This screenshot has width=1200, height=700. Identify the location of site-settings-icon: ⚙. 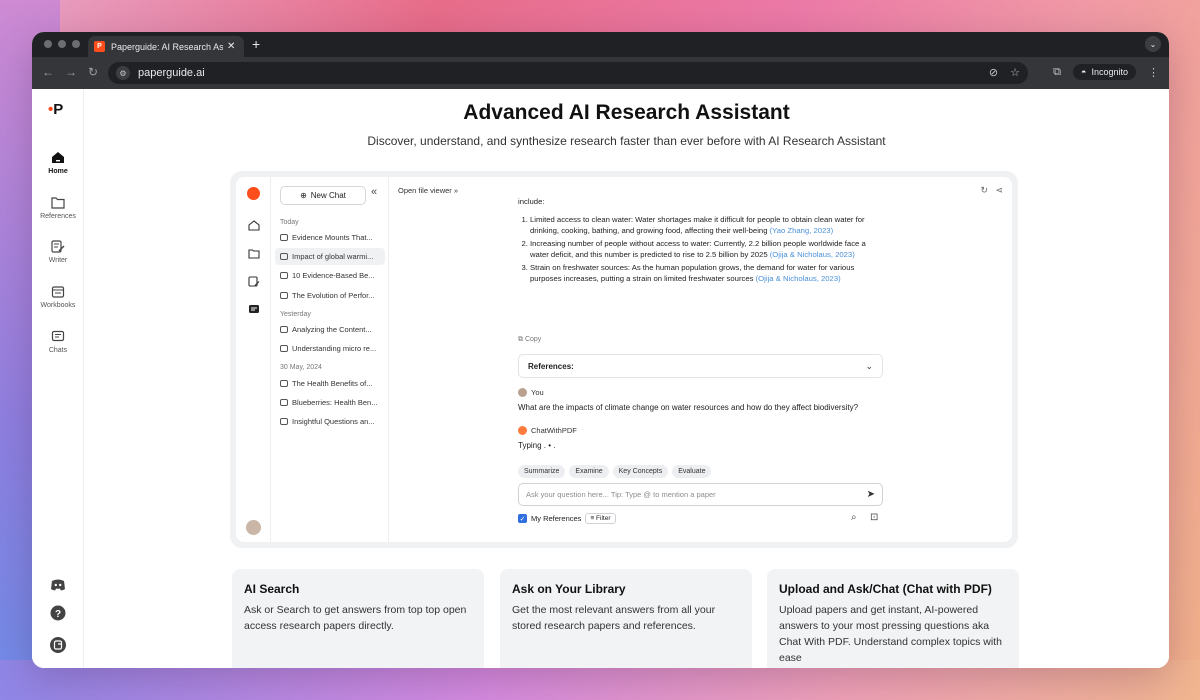
(123, 73).